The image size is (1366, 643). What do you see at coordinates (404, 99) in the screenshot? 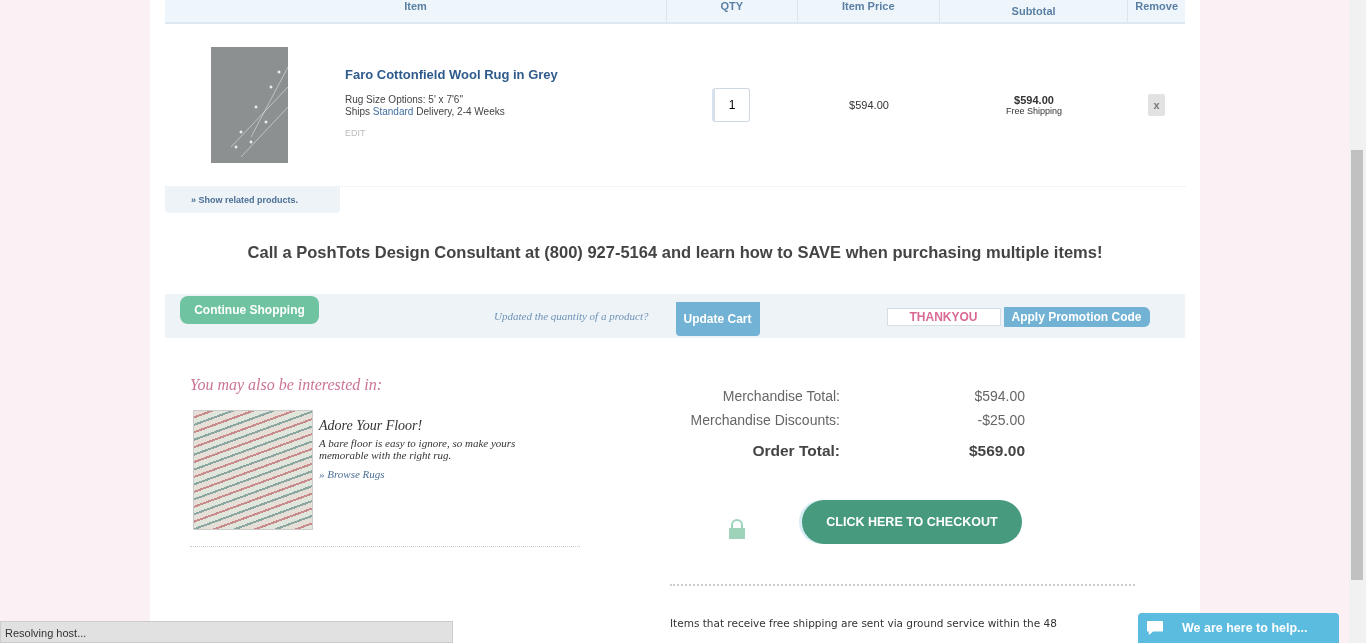
I see `size-option: Rug Size Options: 5' x 7'6"` at bounding box center [404, 99].